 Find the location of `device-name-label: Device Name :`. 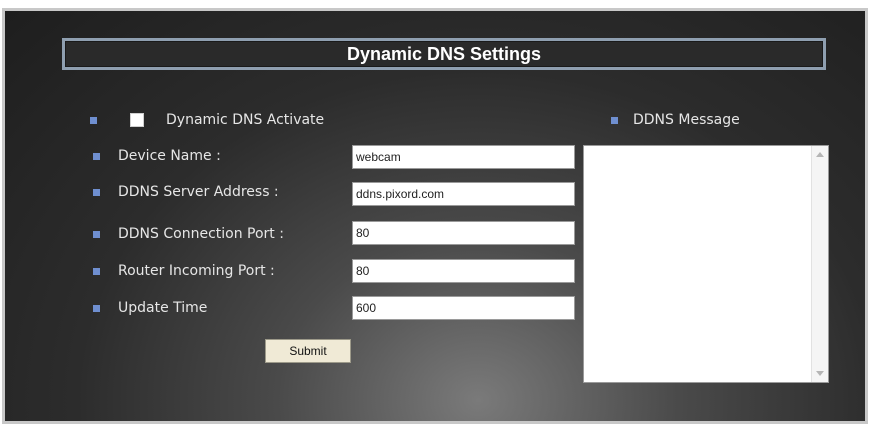

device-name-label: Device Name : is located at coordinates (169, 156).